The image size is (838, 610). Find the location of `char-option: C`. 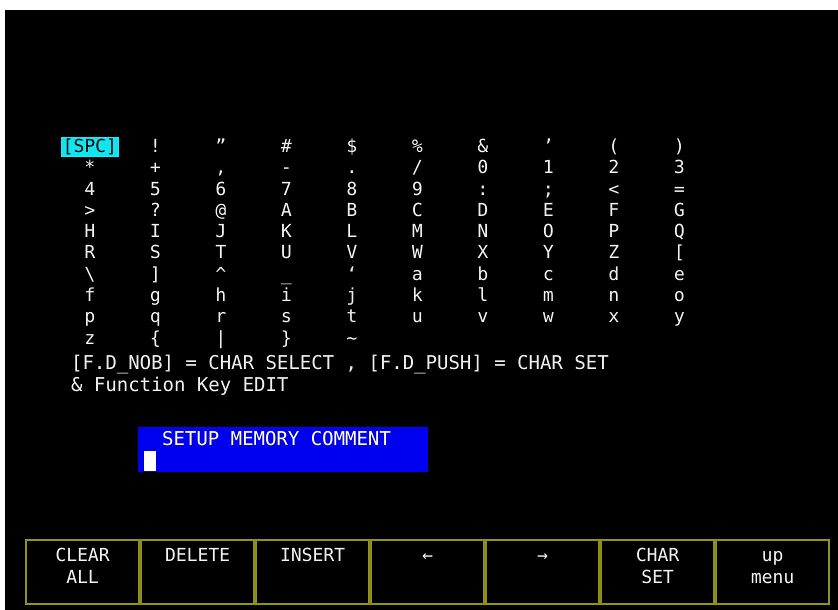

char-option: C is located at coordinates (417, 210).